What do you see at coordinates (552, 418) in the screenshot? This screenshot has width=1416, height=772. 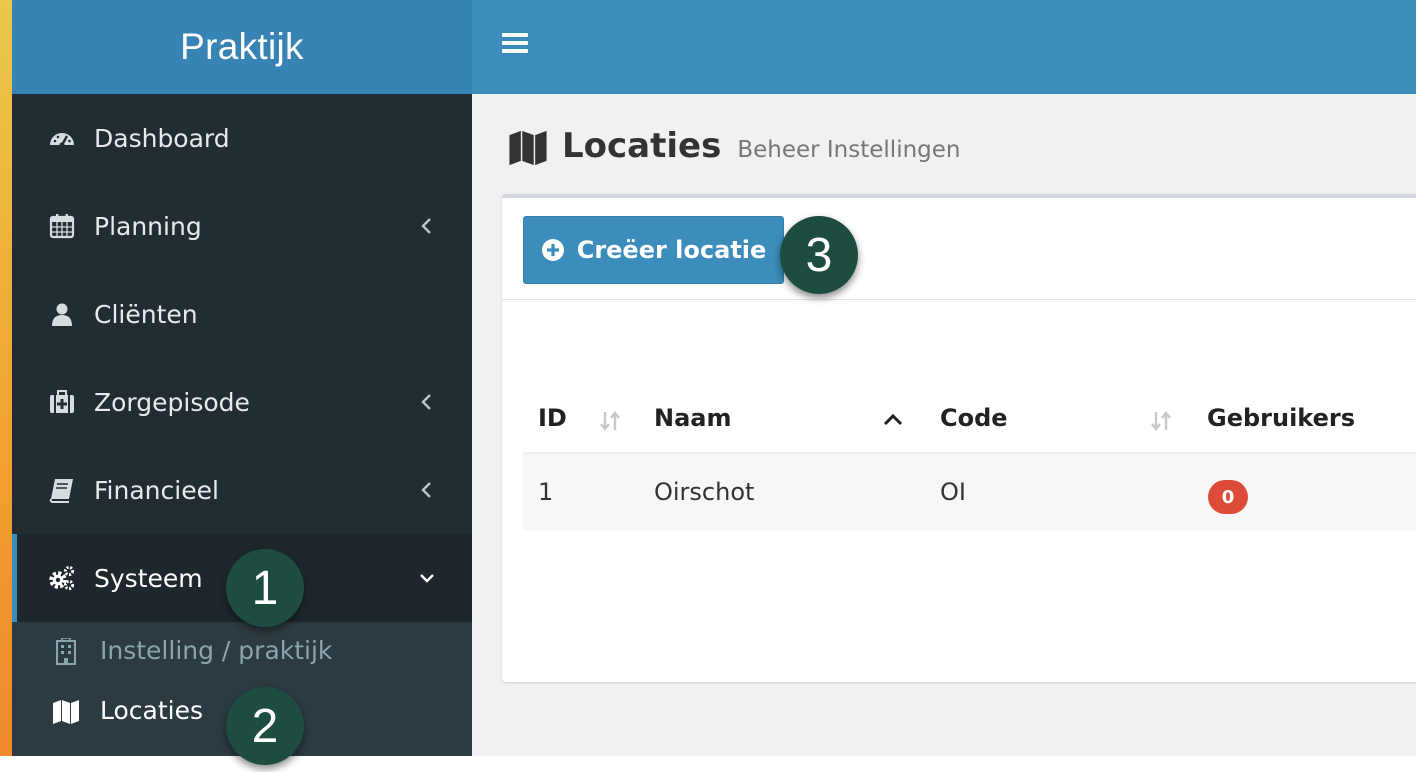 I see `column-header-id: ID` at bounding box center [552, 418].